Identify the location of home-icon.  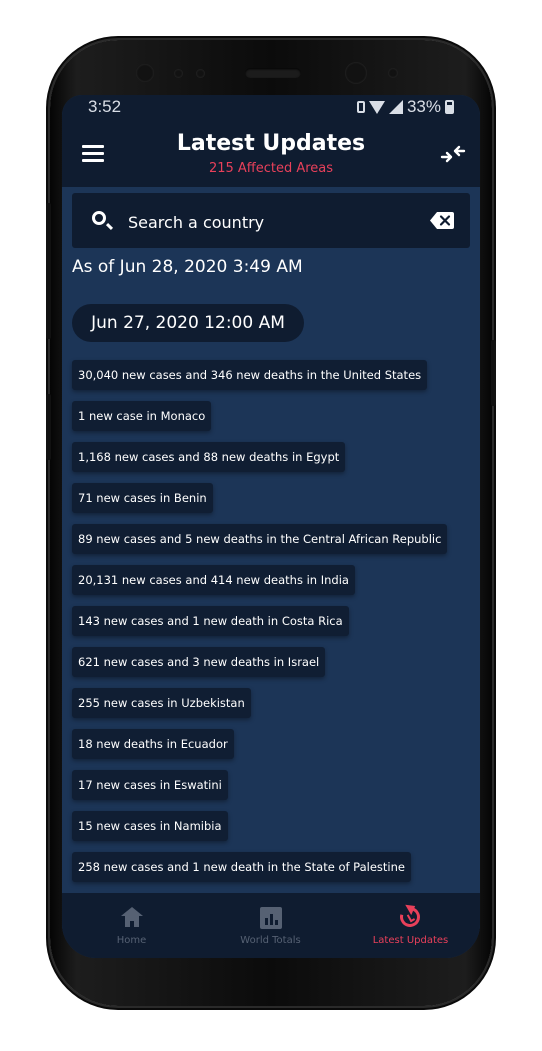
(132, 918).